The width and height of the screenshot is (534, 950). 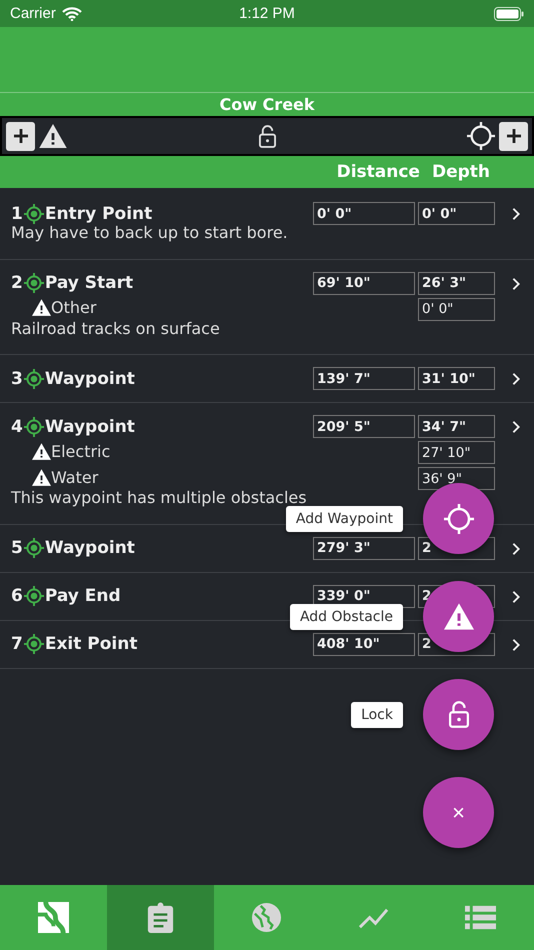 I want to click on wifi-icon, so click(x=72, y=13).